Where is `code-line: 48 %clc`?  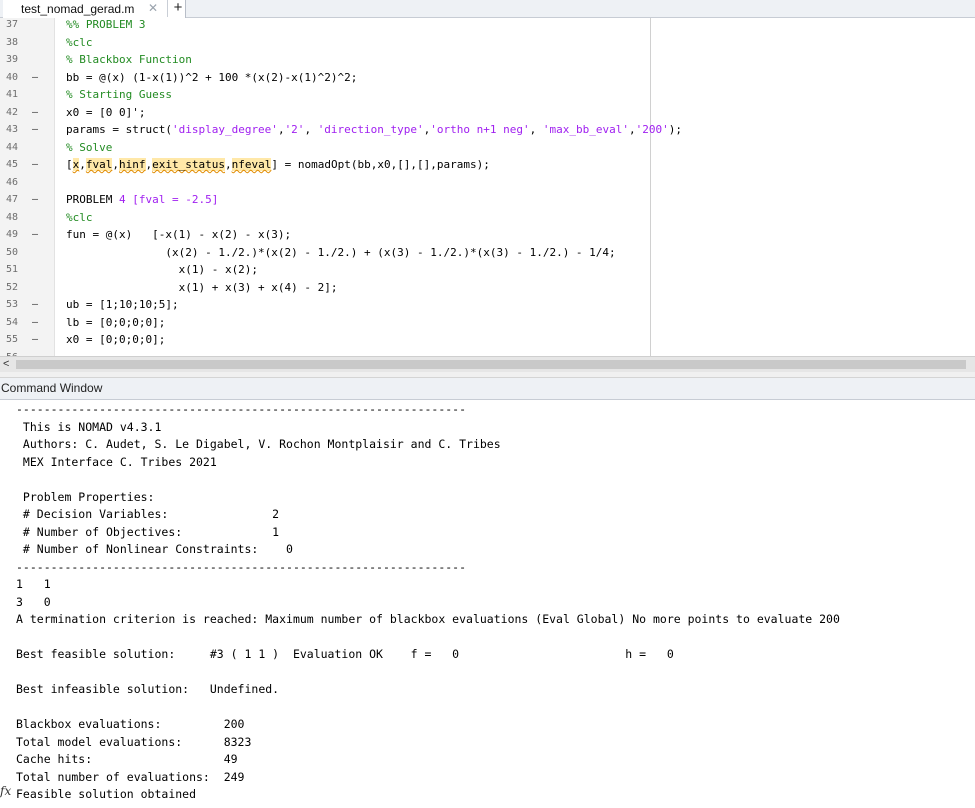
code-line: 48 %clc is located at coordinates (487, 218).